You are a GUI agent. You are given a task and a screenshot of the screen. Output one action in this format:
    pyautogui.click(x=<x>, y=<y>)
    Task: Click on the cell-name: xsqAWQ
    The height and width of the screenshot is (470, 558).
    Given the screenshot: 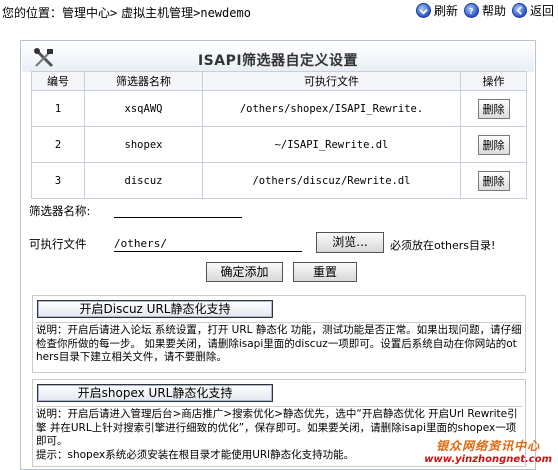 What is the action you would take?
    pyautogui.click(x=143, y=108)
    